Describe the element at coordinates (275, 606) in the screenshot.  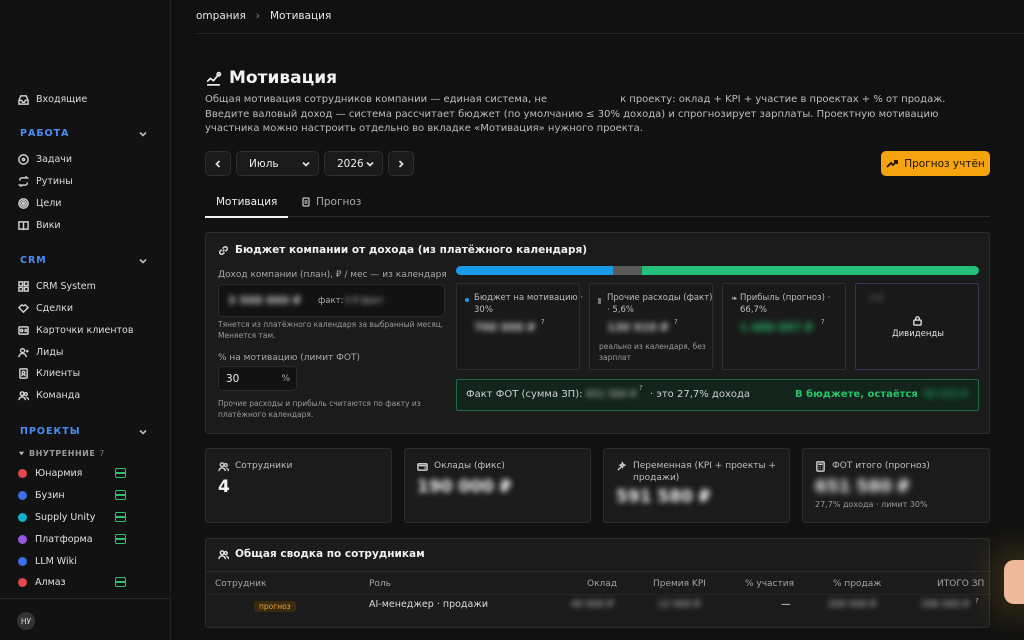
I see `status-badge: прогноз` at that location.